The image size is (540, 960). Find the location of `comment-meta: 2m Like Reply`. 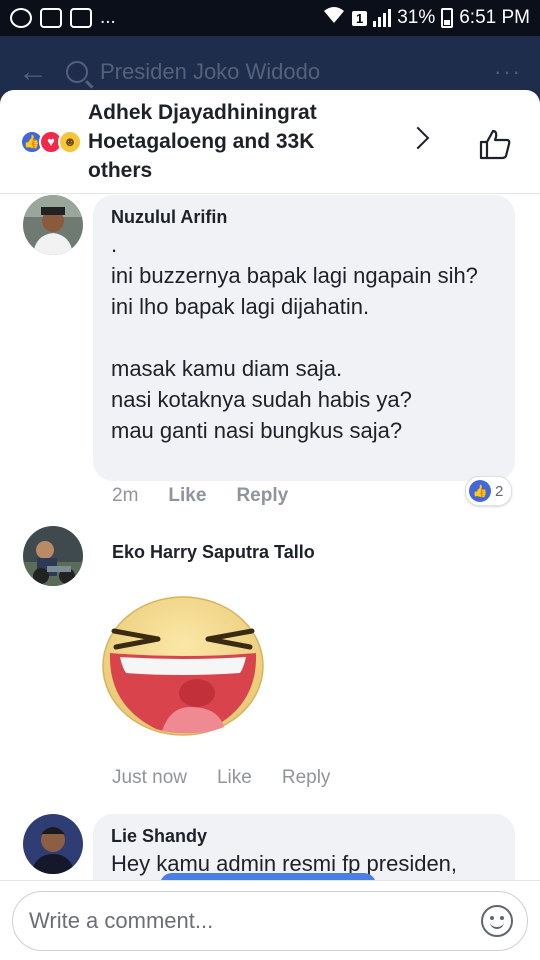

comment-meta: 2m Like Reply is located at coordinates (200, 496).